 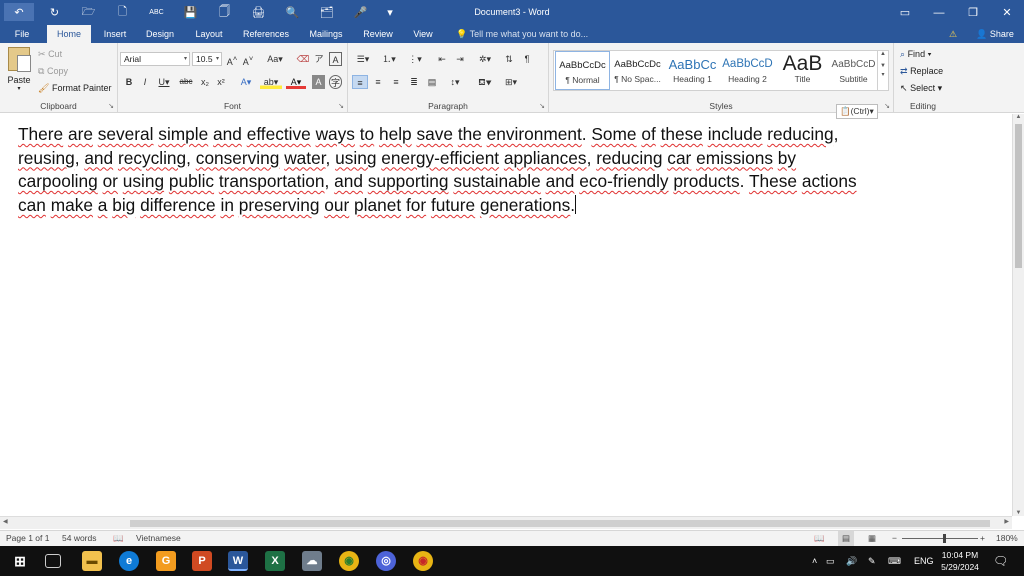 I want to click on grow-font-icon: A˄, so click(x=232, y=59).